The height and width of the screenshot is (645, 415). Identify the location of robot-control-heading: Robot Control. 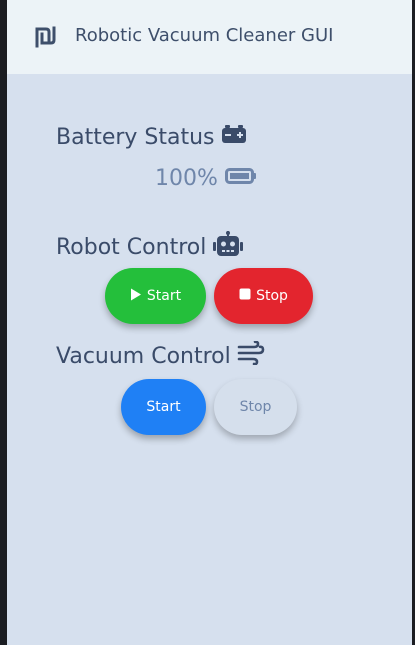
(150, 247).